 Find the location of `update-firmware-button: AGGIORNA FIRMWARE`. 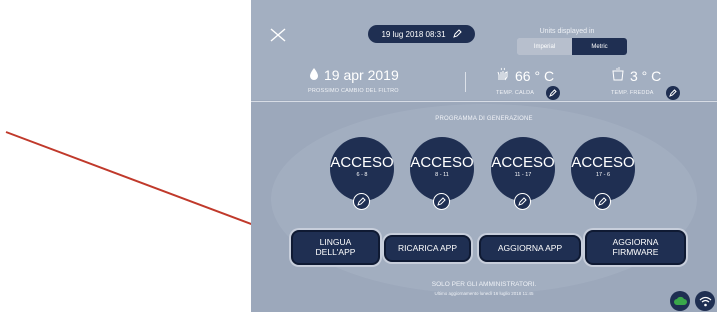

update-firmware-button: AGGIORNA FIRMWARE is located at coordinates (635, 247).